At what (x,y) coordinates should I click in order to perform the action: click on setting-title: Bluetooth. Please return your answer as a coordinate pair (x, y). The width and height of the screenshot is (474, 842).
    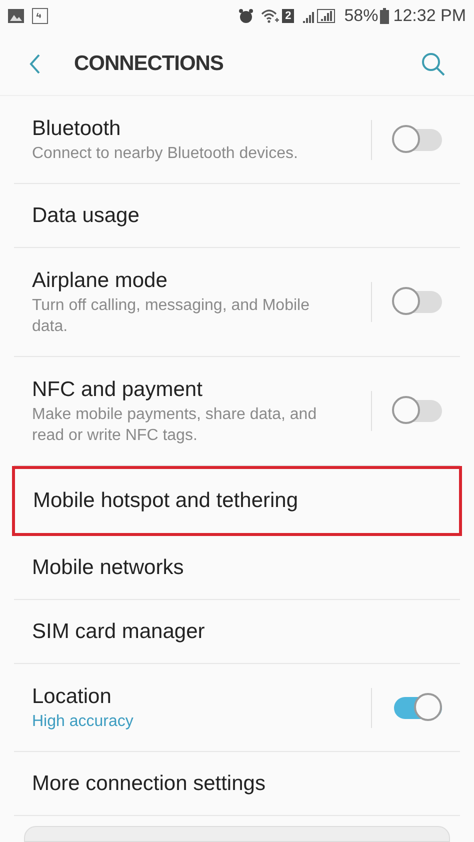
    Looking at the image, I should click on (77, 129).